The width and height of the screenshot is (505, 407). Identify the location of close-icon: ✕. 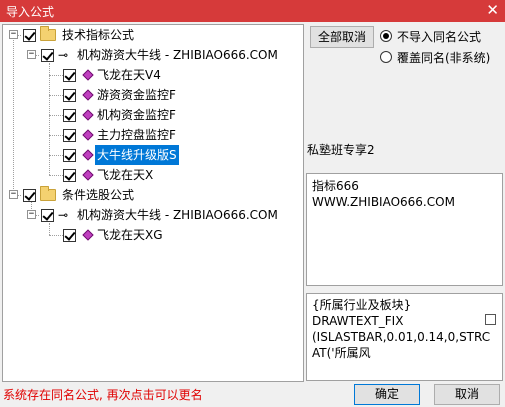
(492, 10).